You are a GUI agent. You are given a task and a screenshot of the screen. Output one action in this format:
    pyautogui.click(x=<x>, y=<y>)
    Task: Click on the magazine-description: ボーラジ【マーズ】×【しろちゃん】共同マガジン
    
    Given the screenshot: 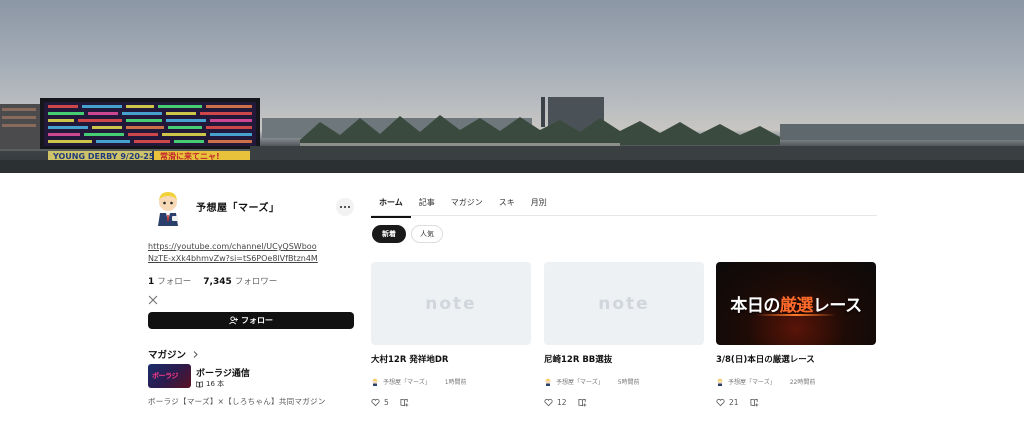 What is the action you would take?
    pyautogui.click(x=237, y=401)
    